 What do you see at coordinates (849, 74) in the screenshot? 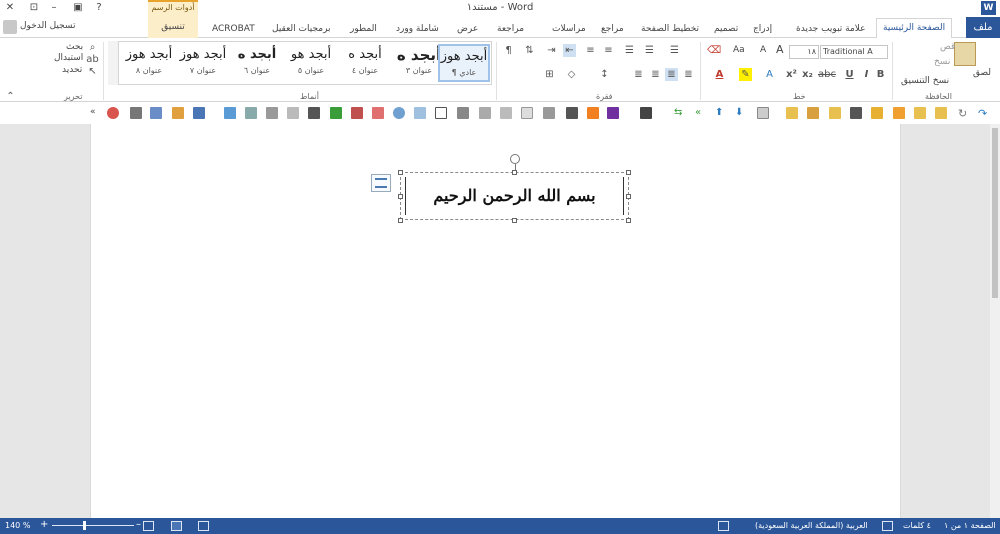
I see `underline-icon: U` at bounding box center [849, 74].